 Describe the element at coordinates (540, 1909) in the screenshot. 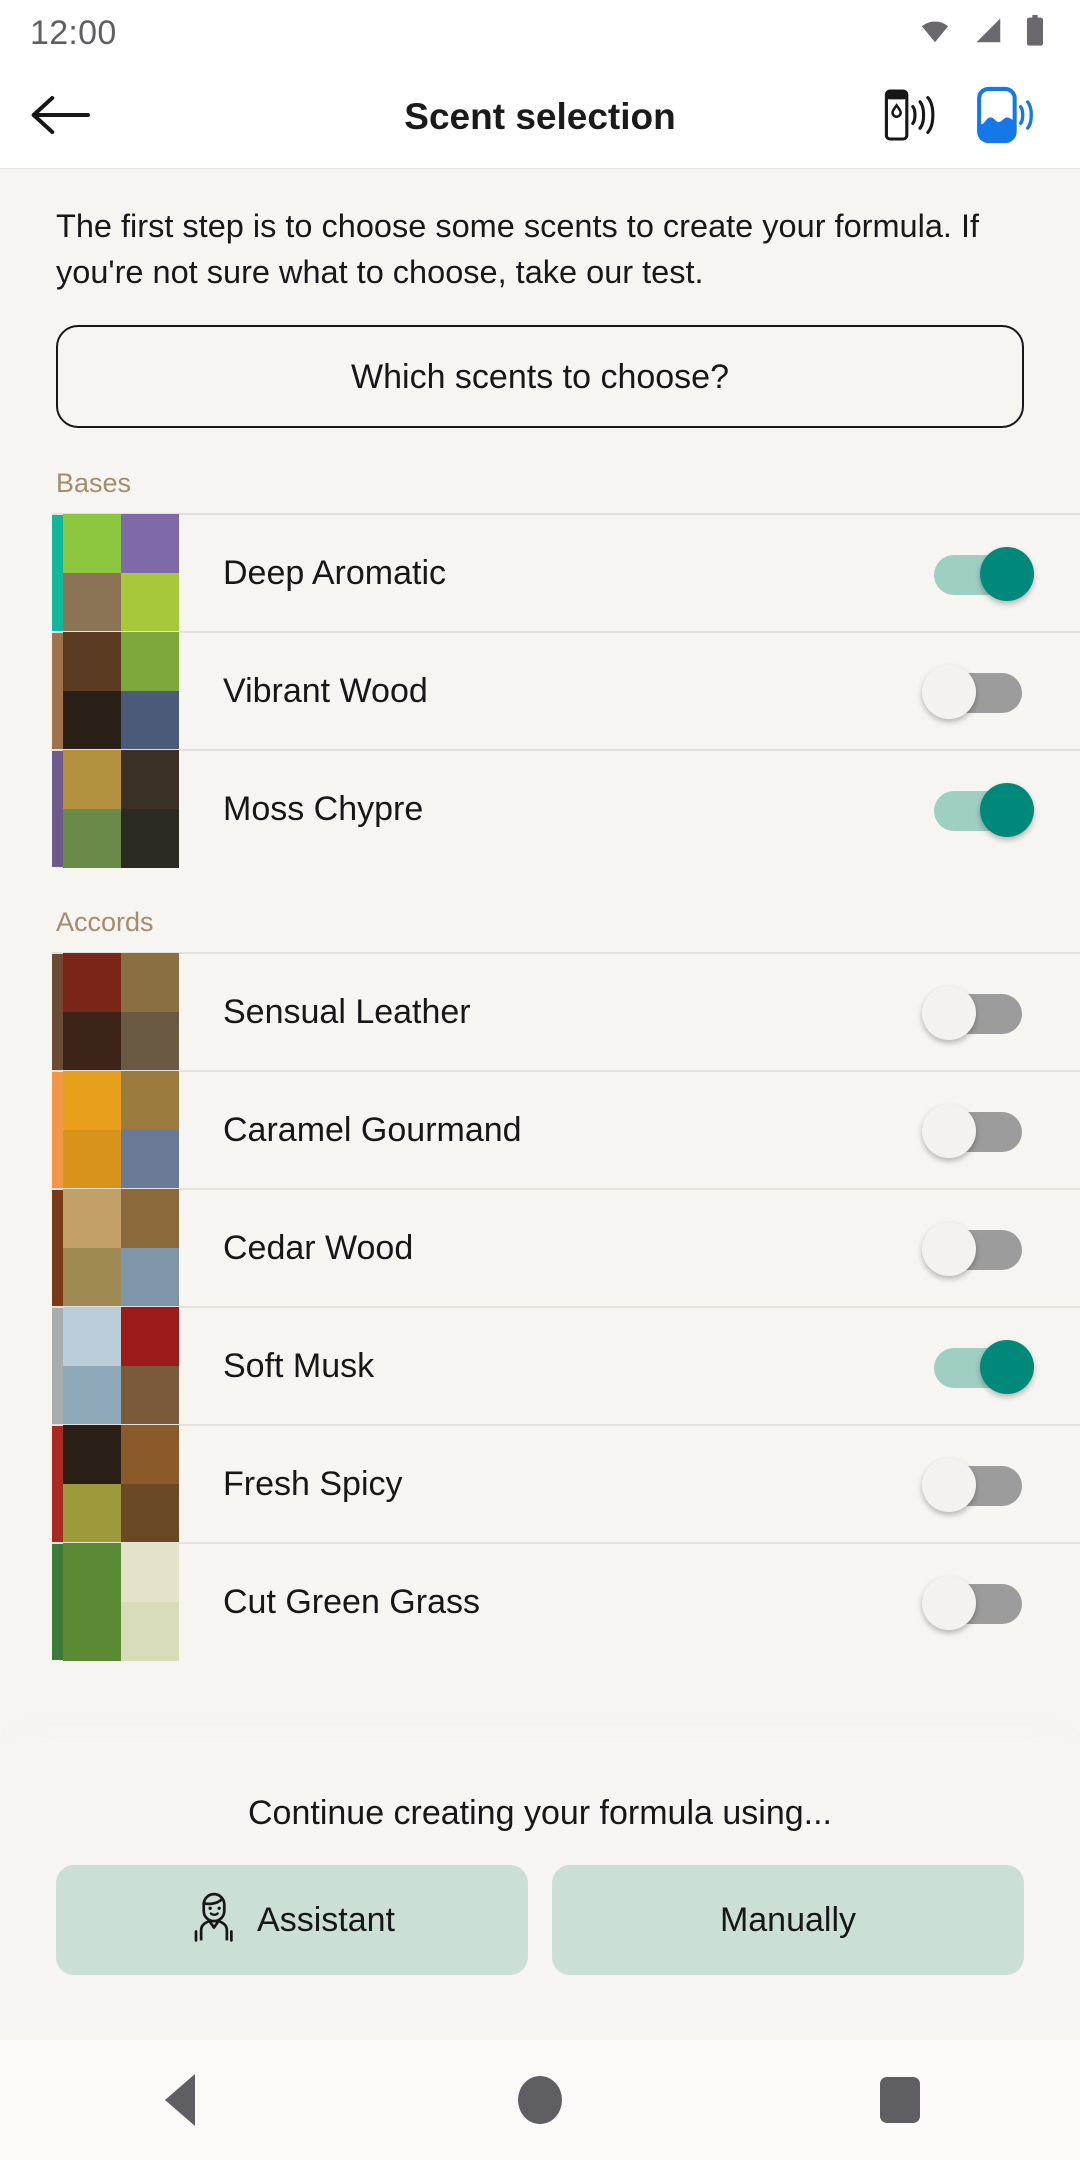

I see `bottom-sheet-buttons: Assistant Manually` at that location.